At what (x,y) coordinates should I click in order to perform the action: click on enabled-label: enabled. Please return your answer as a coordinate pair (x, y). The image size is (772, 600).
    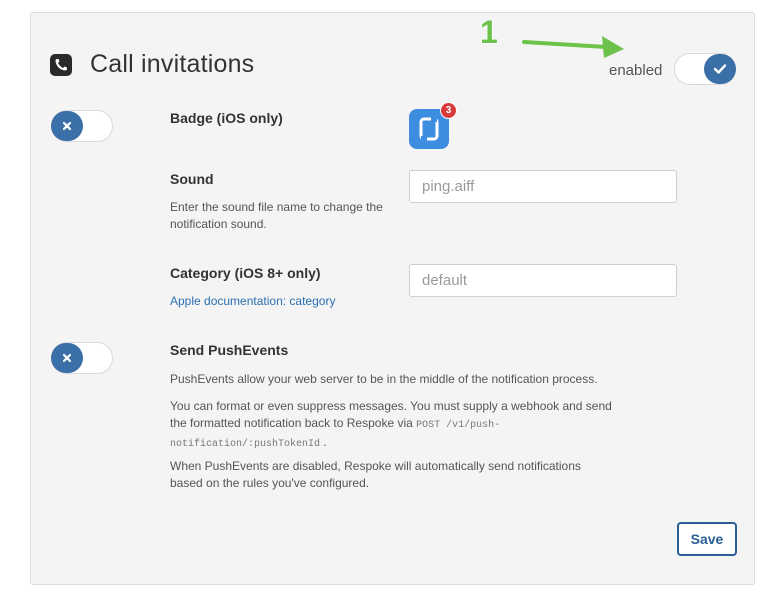
    Looking at the image, I should click on (636, 70).